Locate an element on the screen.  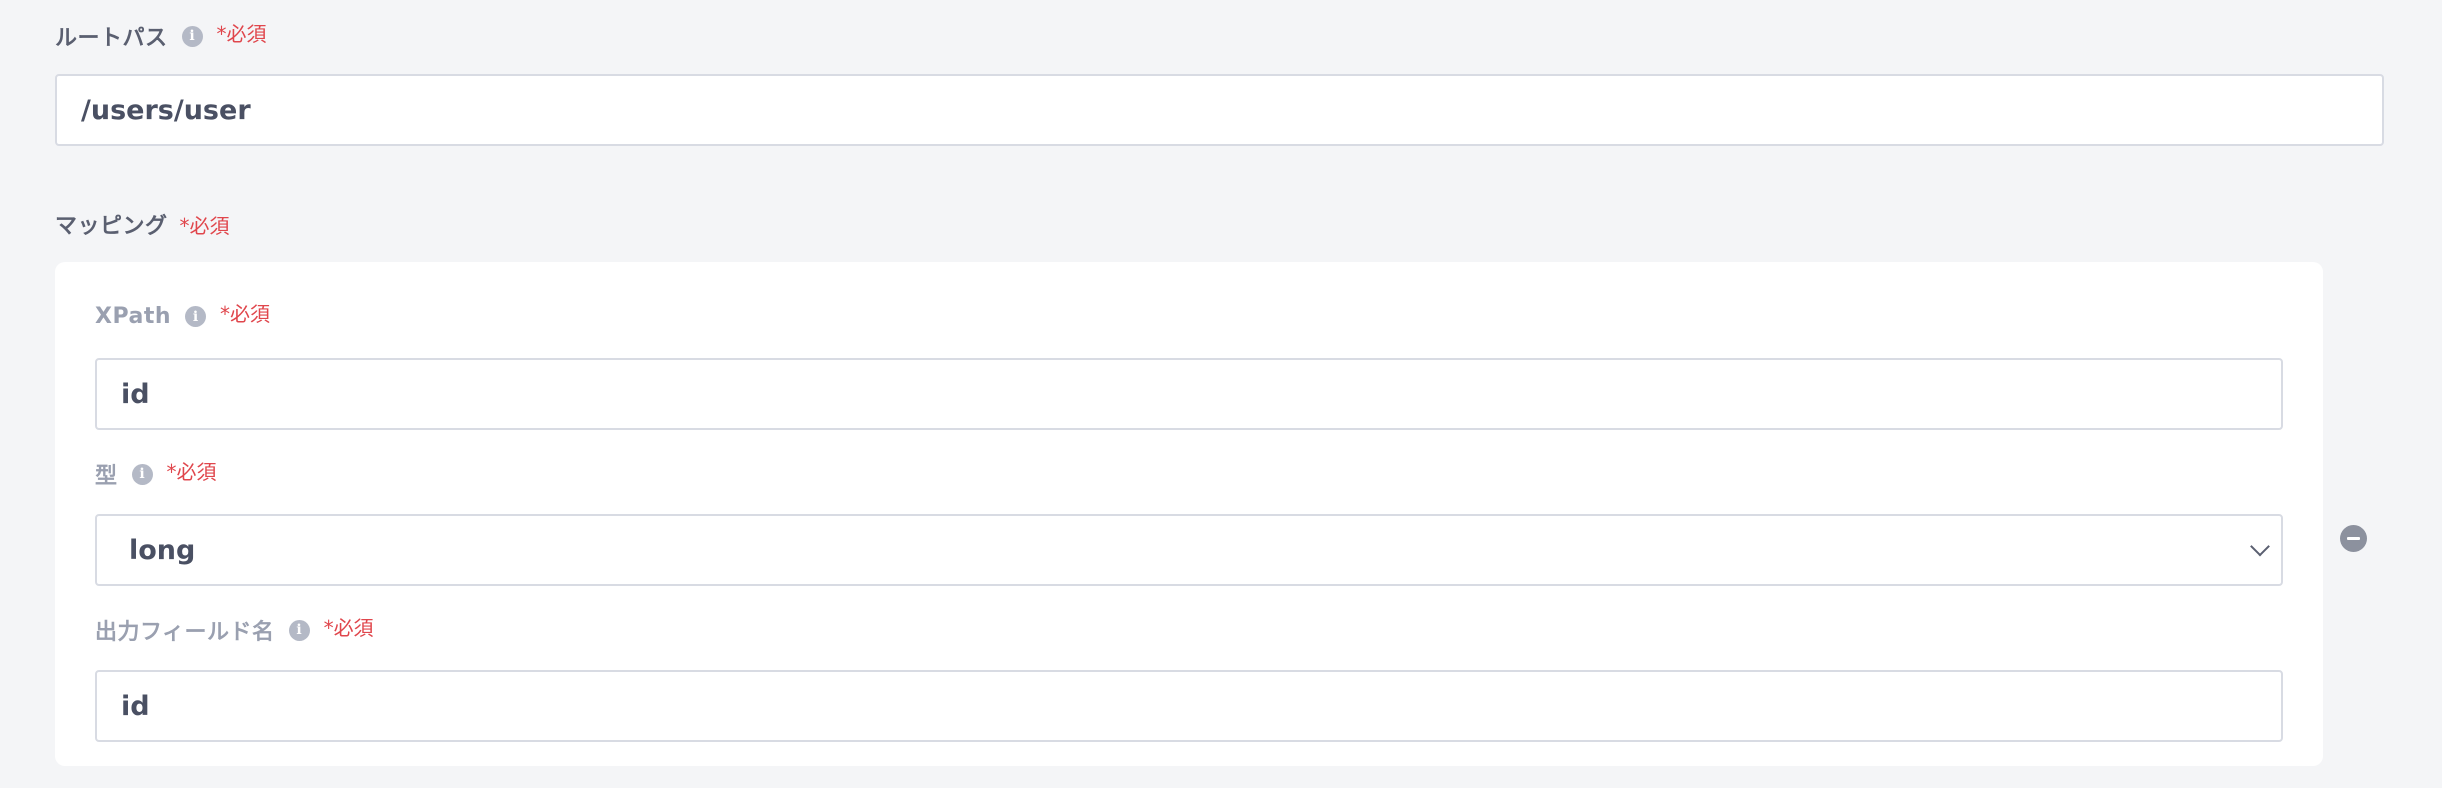
xpath-input-wrapper is located at coordinates (1189, 394).